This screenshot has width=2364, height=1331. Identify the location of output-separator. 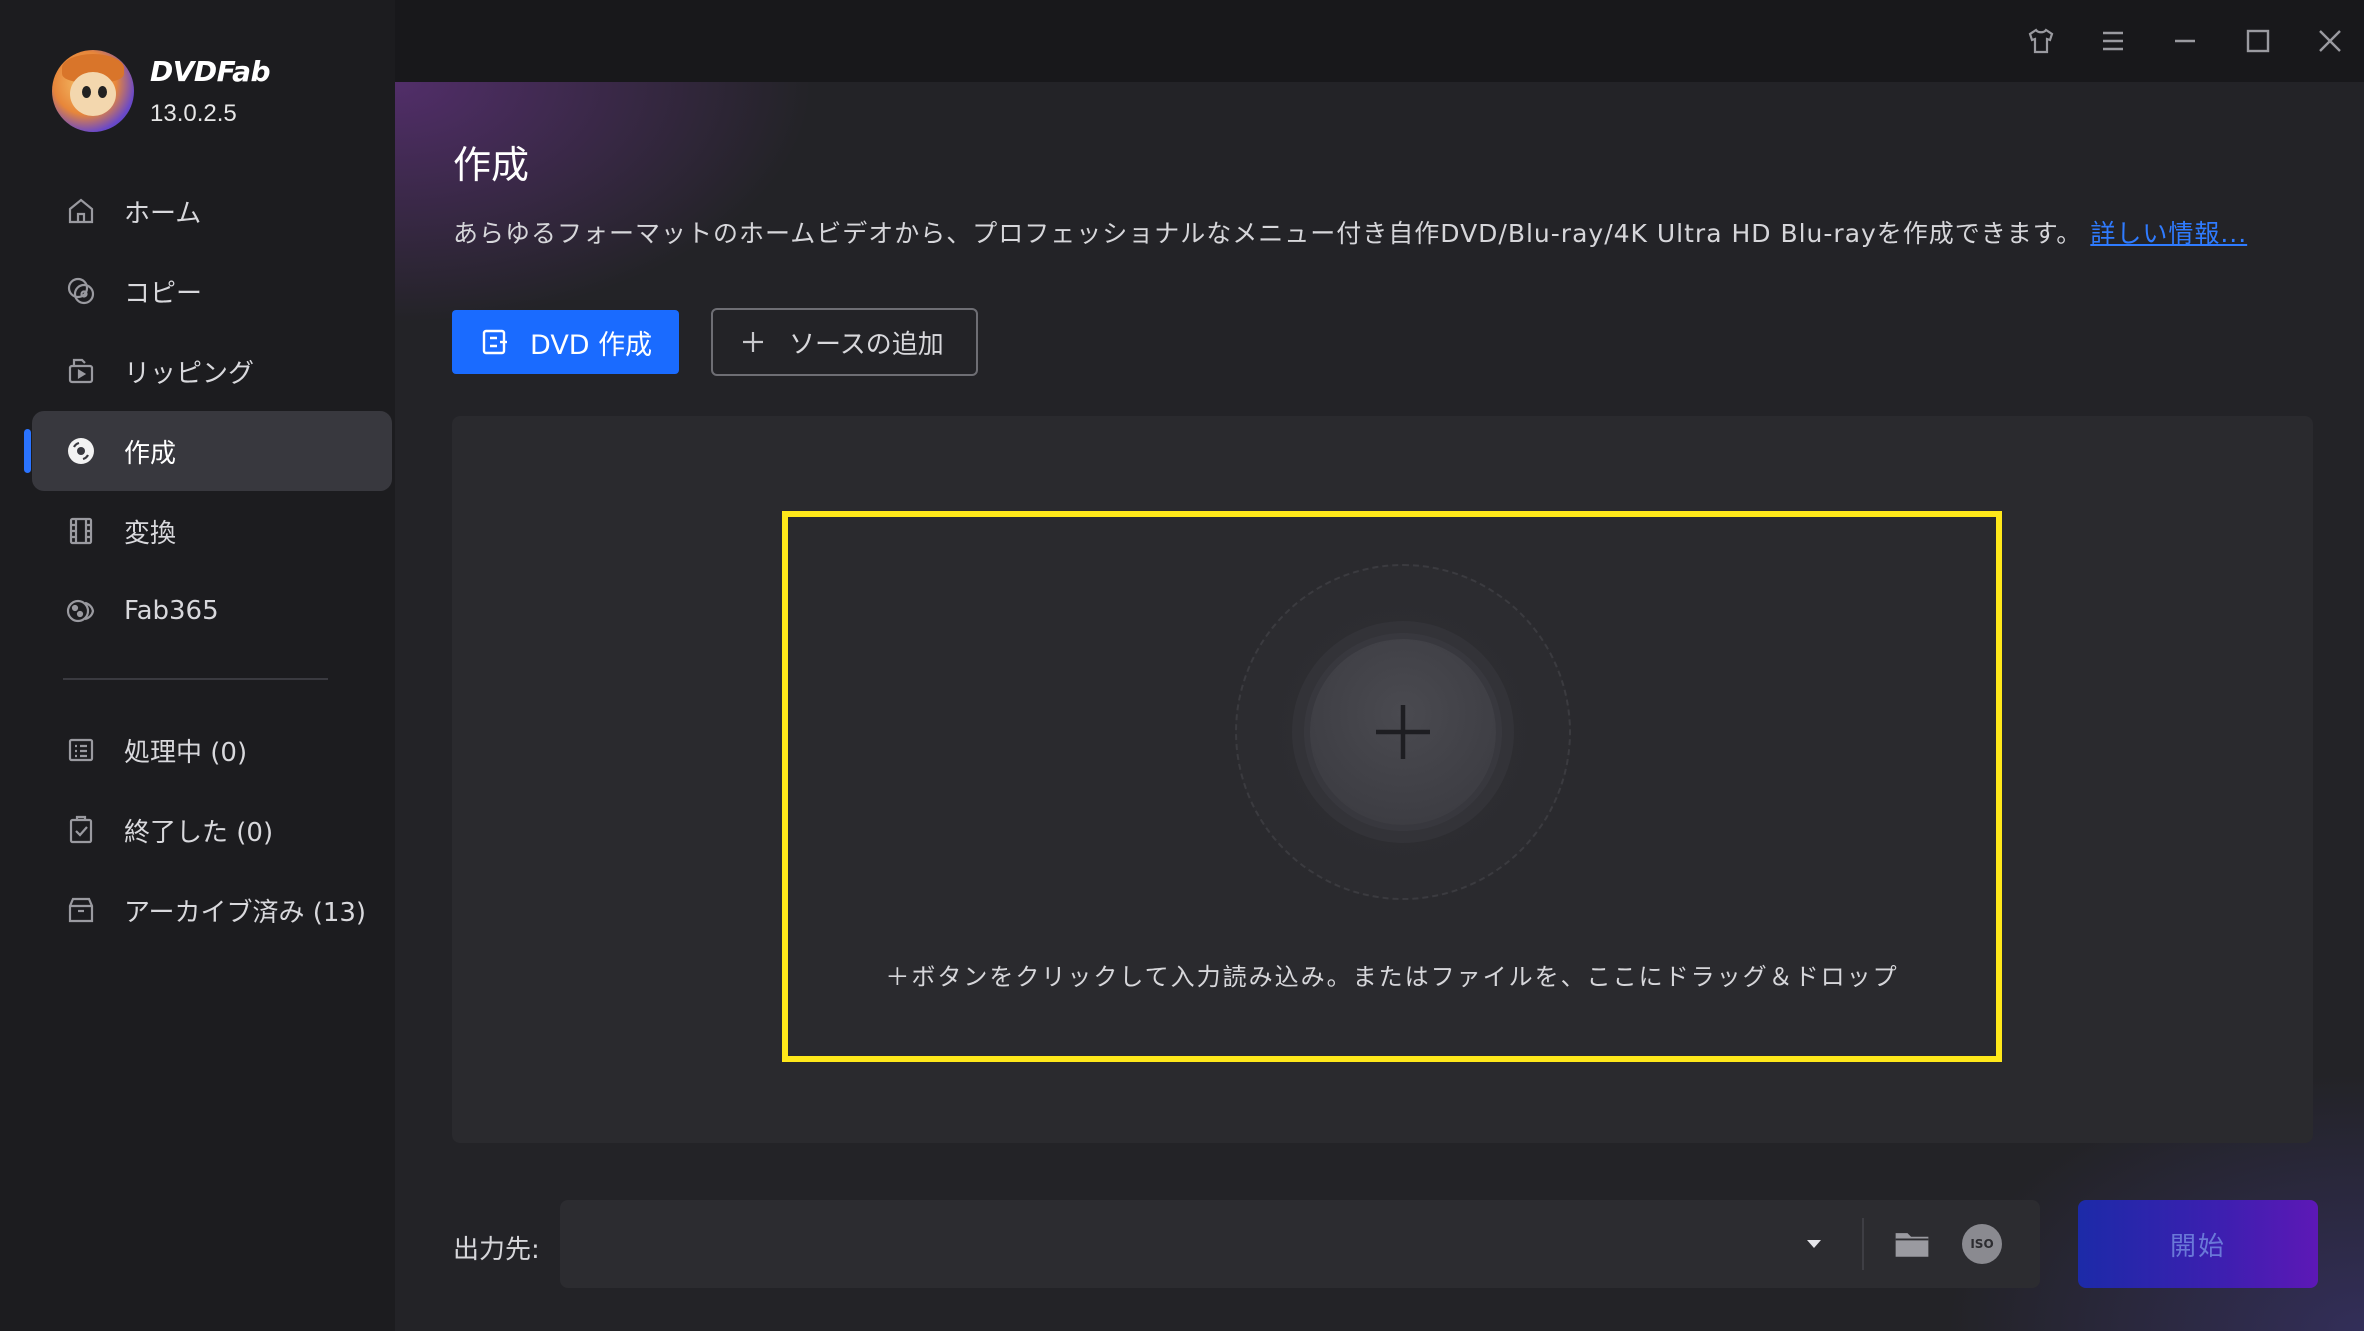
(1863, 1244).